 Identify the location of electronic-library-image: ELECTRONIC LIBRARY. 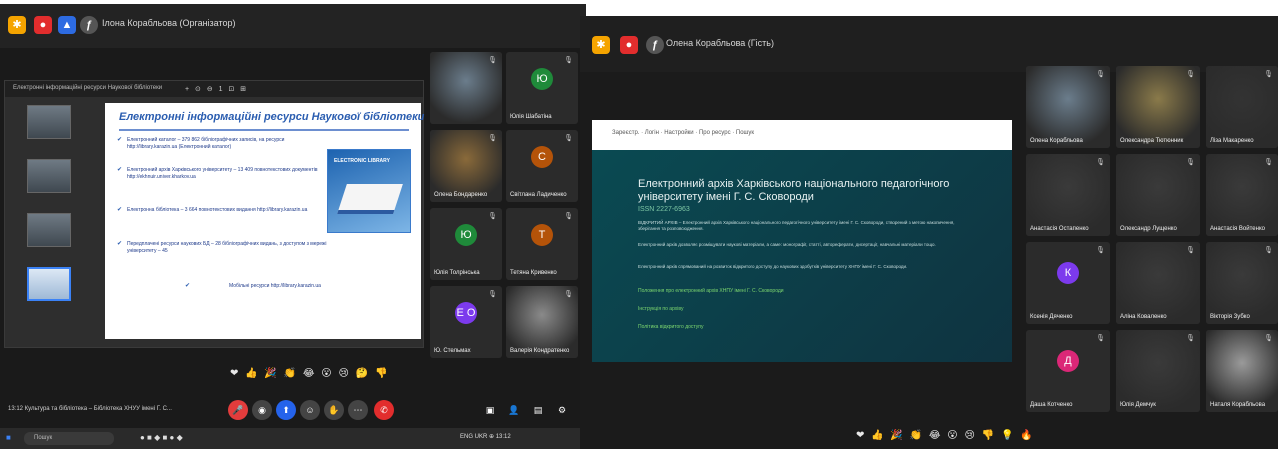
(369, 191).